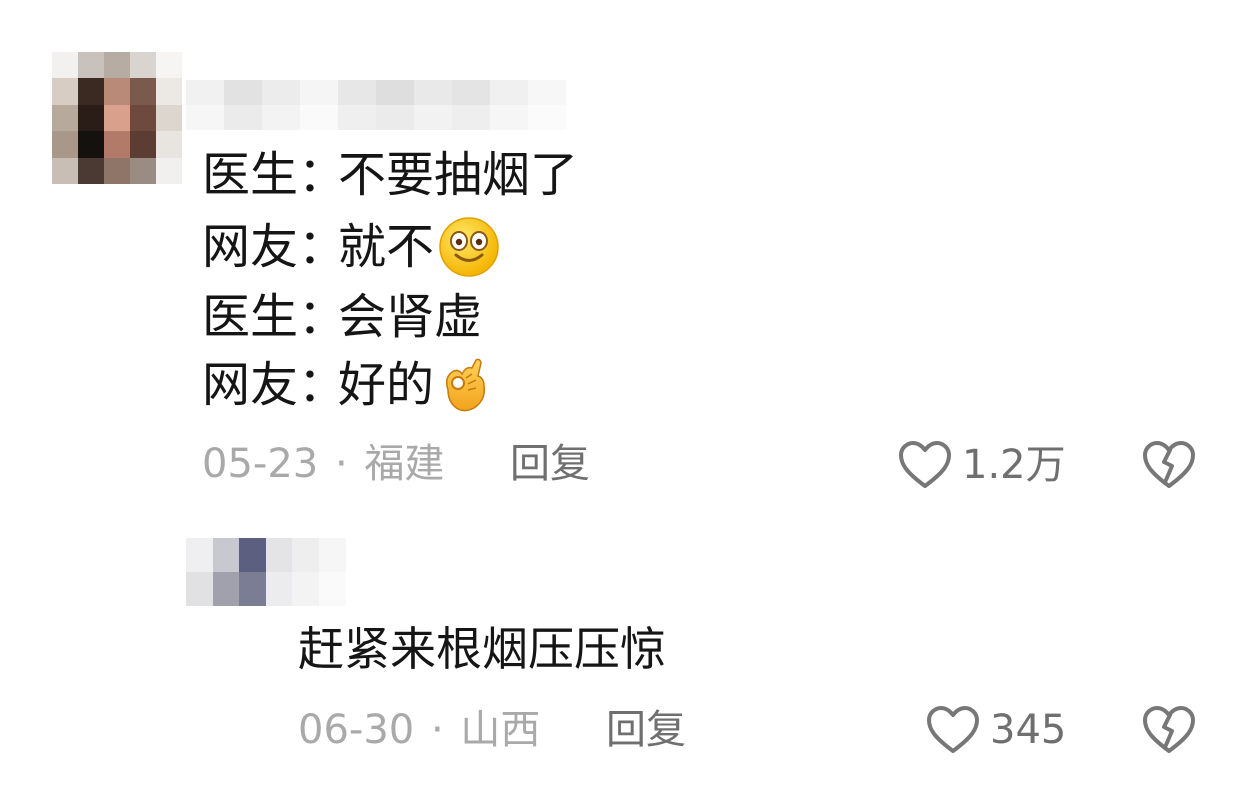 This screenshot has width=1260, height=788. Describe the element at coordinates (376, 105) in the screenshot. I see `username` at that location.